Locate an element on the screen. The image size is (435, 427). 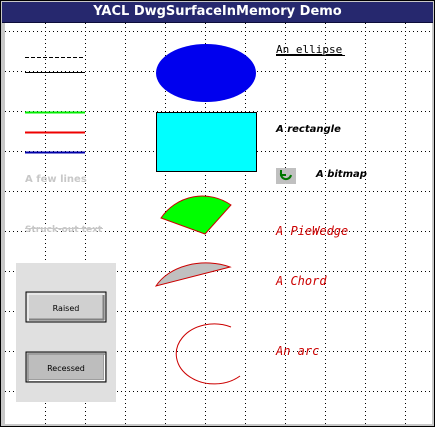
lines-label: A few lines is located at coordinates (56, 179).